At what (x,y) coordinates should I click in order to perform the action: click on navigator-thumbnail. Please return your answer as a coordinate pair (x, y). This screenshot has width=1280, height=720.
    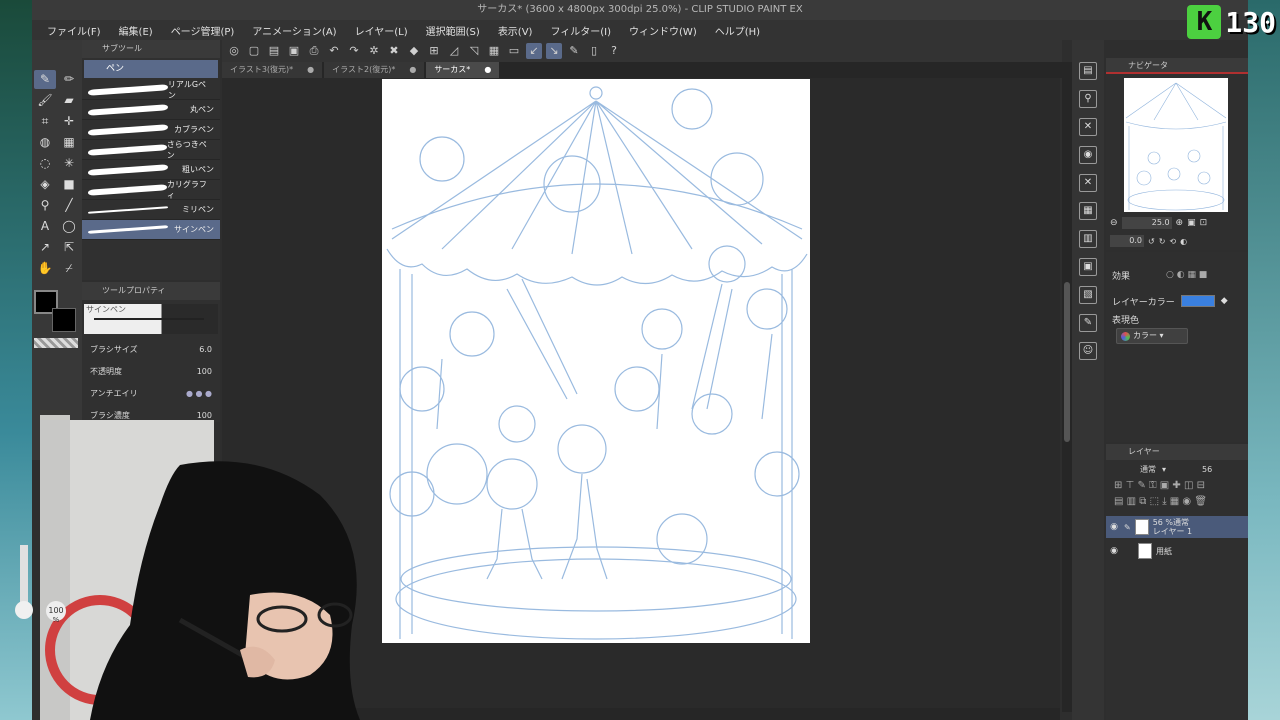
    Looking at the image, I should click on (1176, 145).